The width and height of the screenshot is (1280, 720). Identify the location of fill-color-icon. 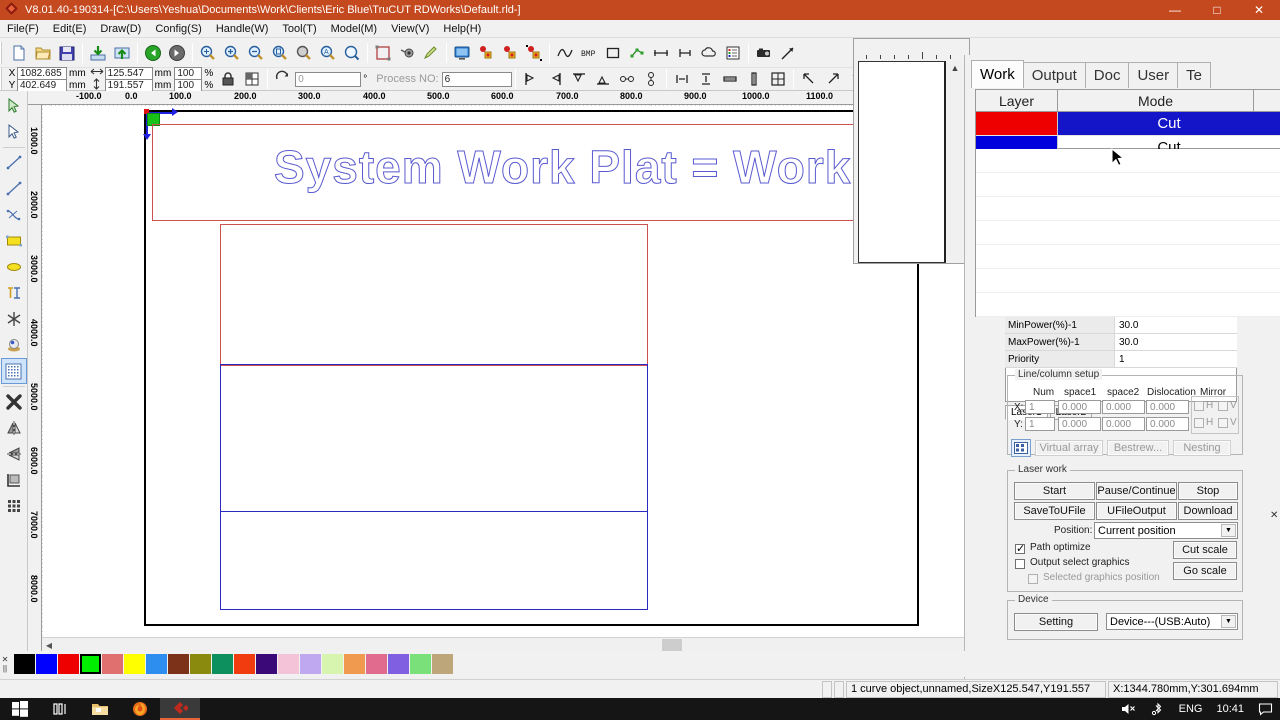
(14, 345).